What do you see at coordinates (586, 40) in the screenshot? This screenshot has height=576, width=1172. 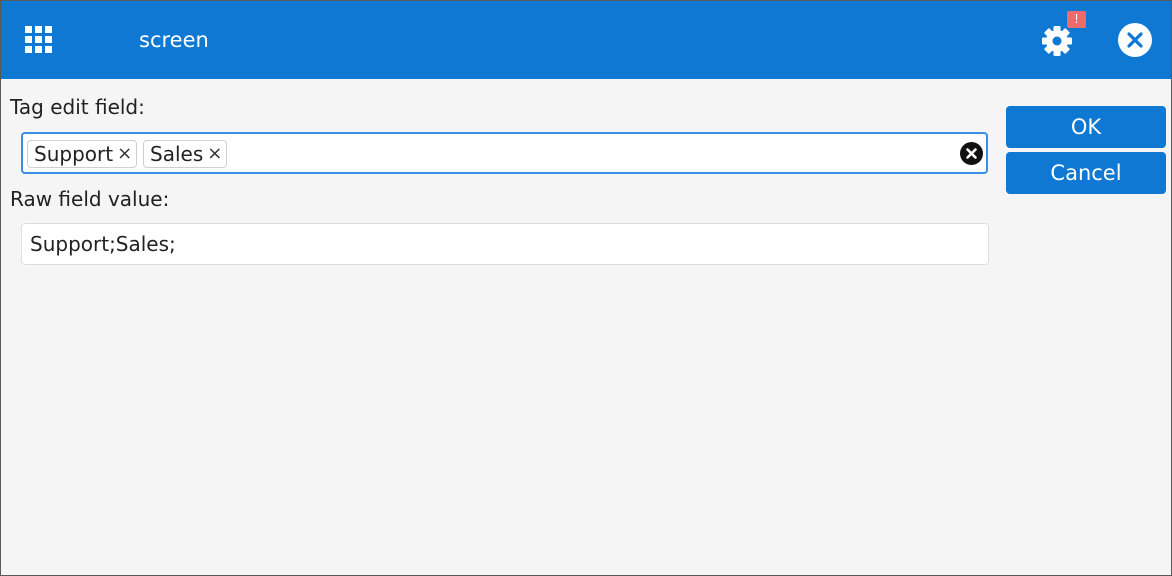 I see `title-bar: screen !` at bounding box center [586, 40].